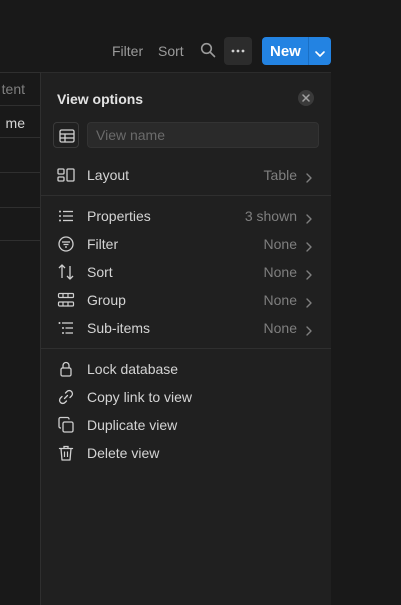  What do you see at coordinates (171, 51) in the screenshot?
I see `sort-button: Sort` at bounding box center [171, 51].